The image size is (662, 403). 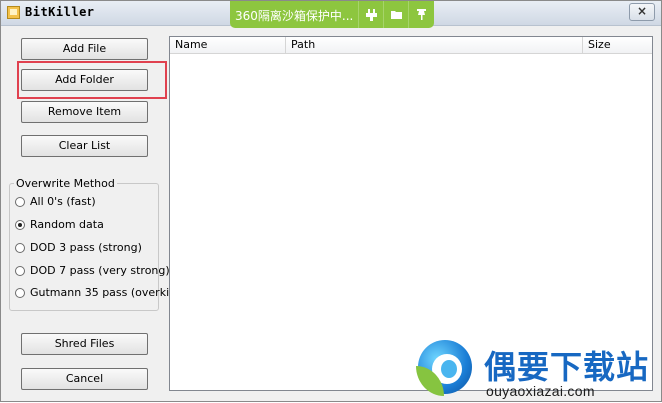 I want to click on remove-item-button: Remove Item, so click(x=84, y=112).